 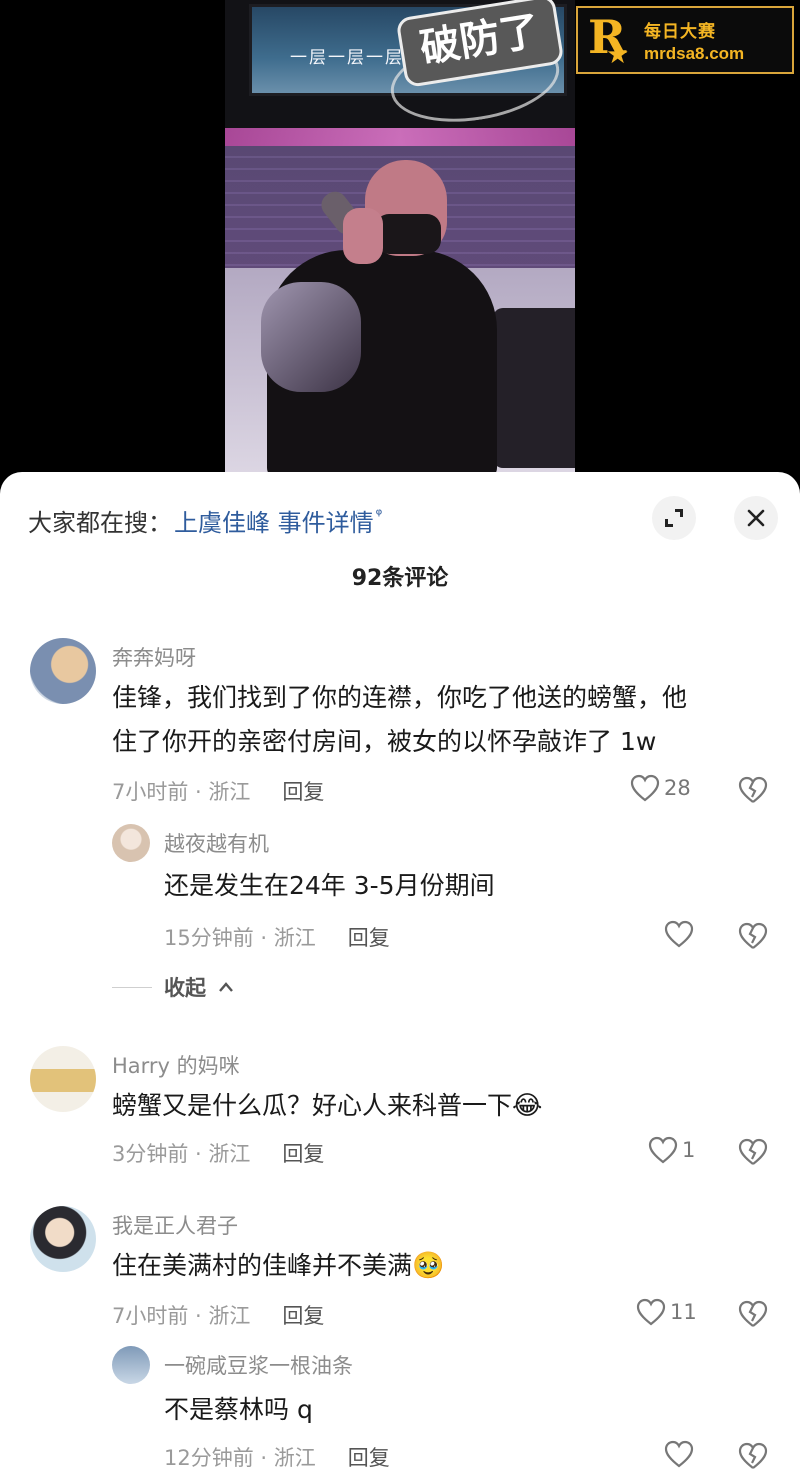 What do you see at coordinates (154, 657) in the screenshot?
I see `comment-author: 奔奔妈呀` at bounding box center [154, 657].